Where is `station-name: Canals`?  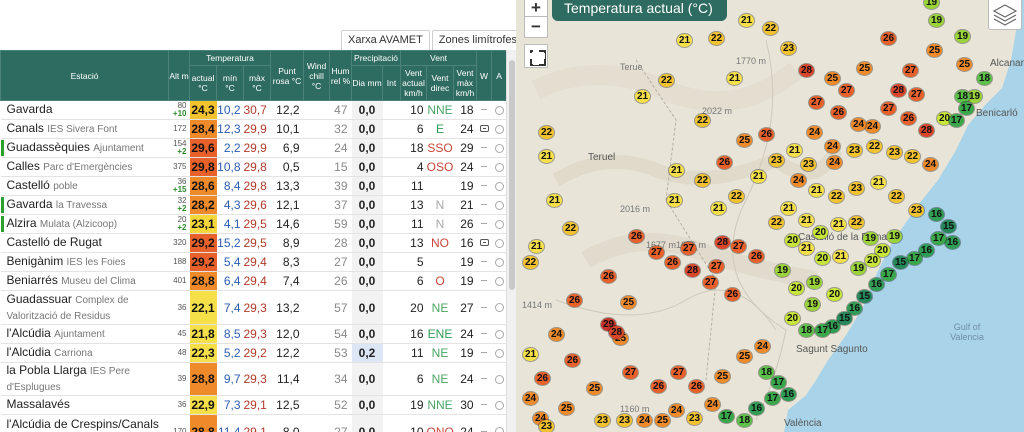 station-name: Canals is located at coordinates (25, 128).